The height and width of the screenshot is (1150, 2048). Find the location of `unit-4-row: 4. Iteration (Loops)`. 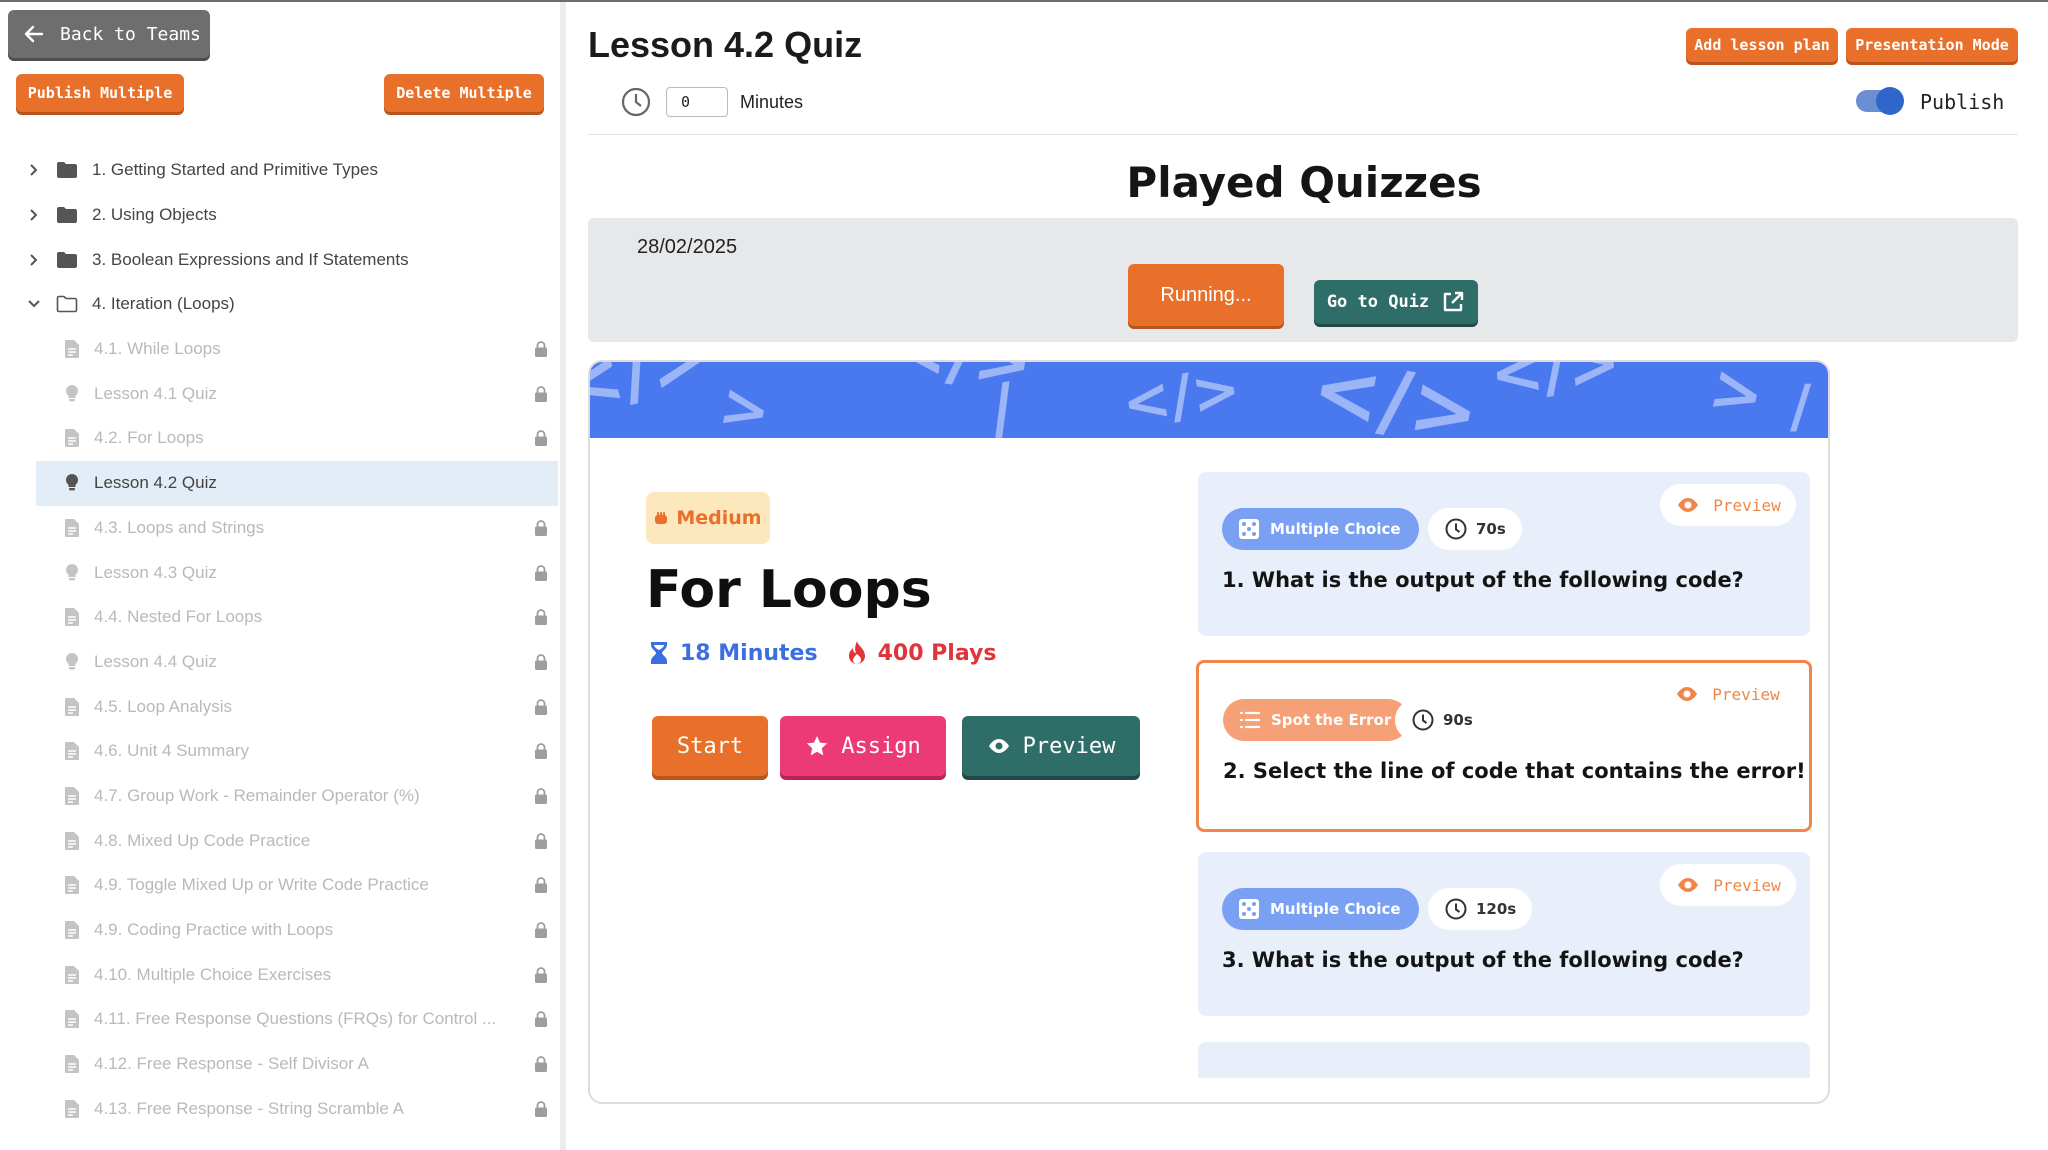

unit-4-row: 4. Iteration (Loops) is located at coordinates (280, 304).